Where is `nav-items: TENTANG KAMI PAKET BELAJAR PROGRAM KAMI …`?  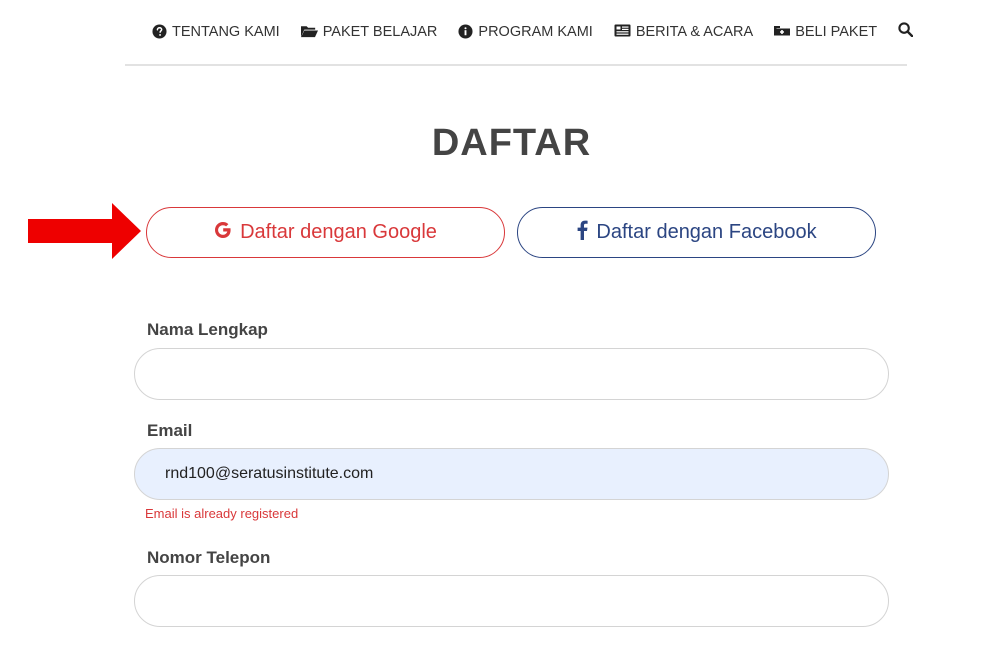
nav-items: TENTANG KAMI PAKET BELAJAR PROGRAM KAMI … is located at coordinates (533, 31).